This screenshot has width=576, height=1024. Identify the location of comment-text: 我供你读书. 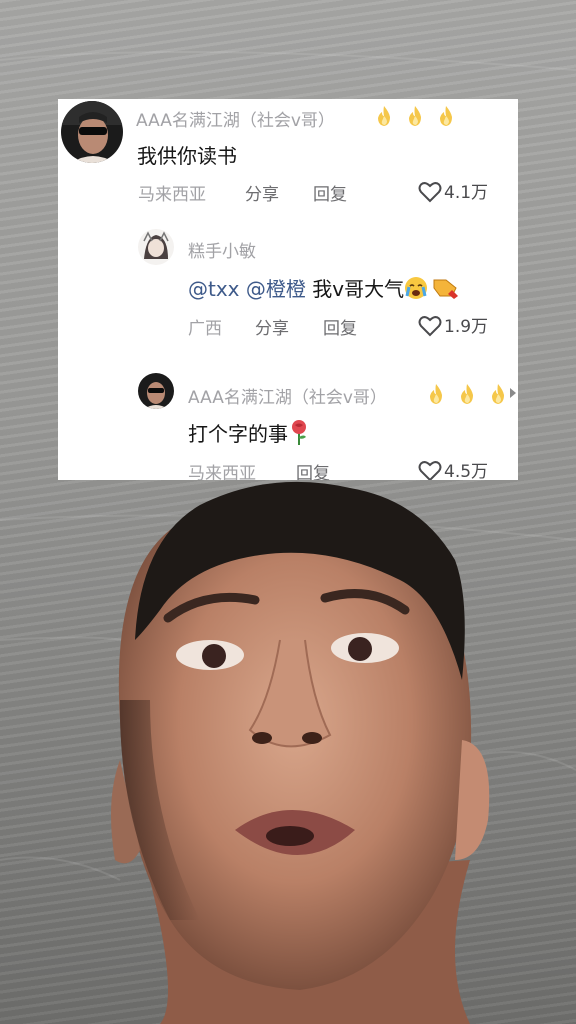
(187, 156).